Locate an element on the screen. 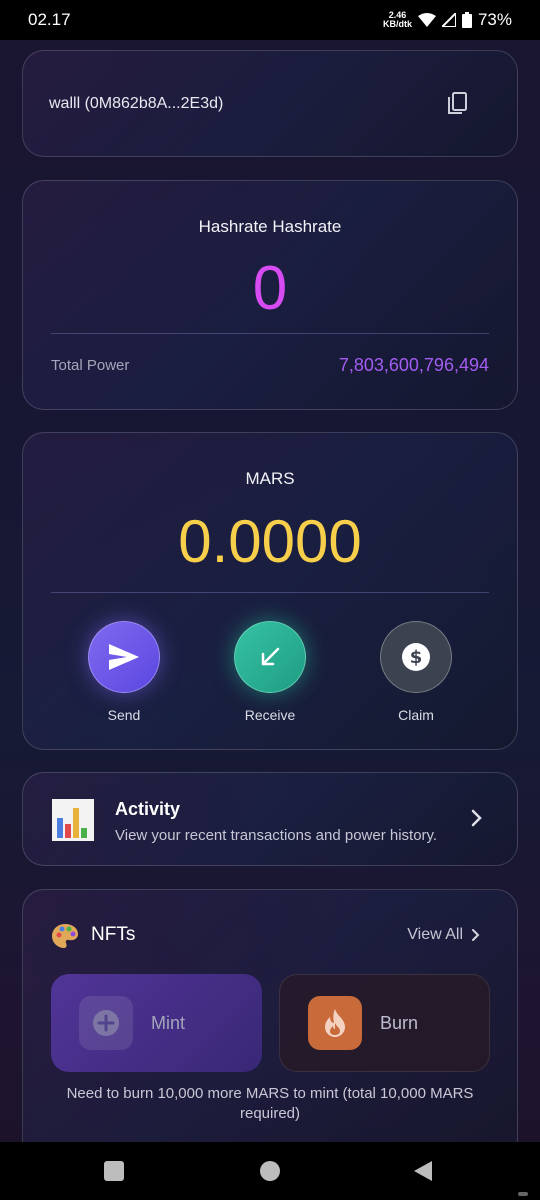  view-all-label: View All is located at coordinates (435, 934).